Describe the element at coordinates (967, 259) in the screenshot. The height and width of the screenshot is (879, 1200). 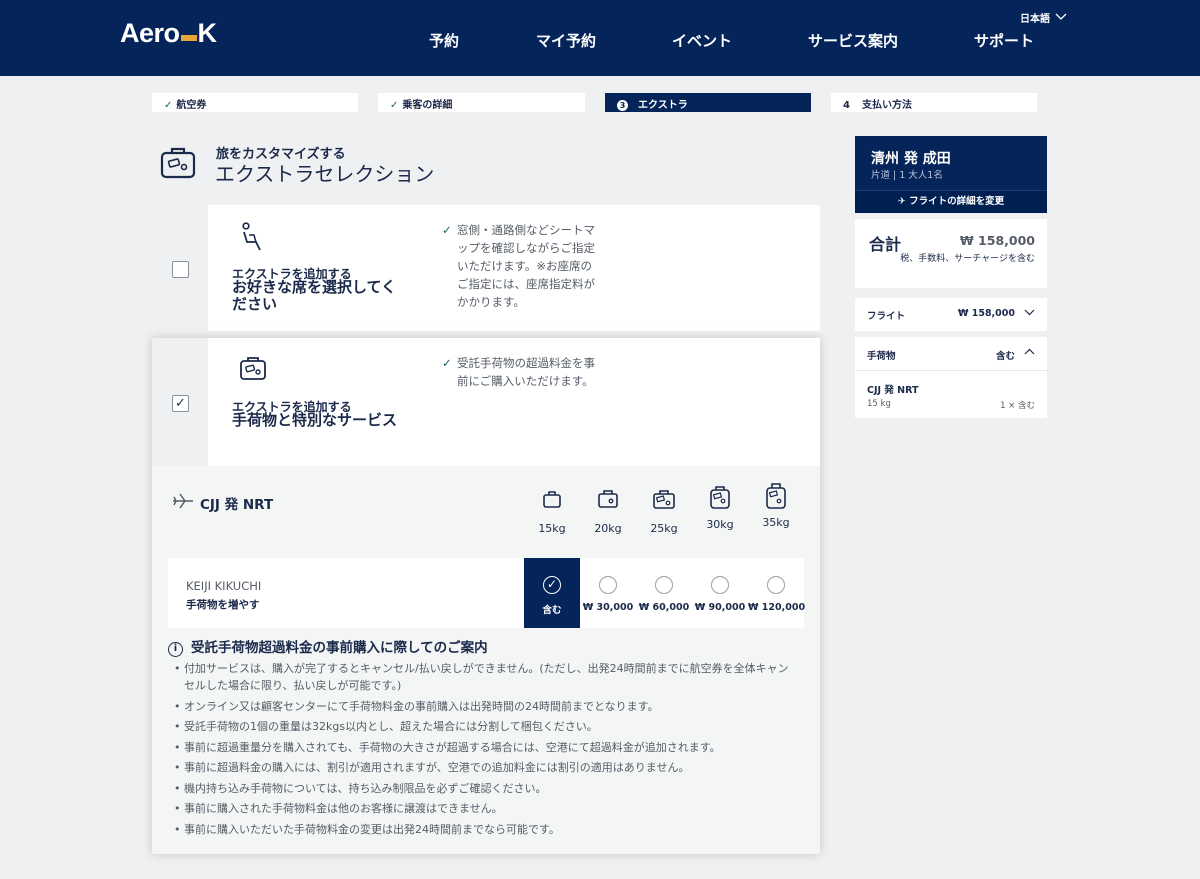
I see `total-note: 税、手数料、サーチャージを含む` at that location.